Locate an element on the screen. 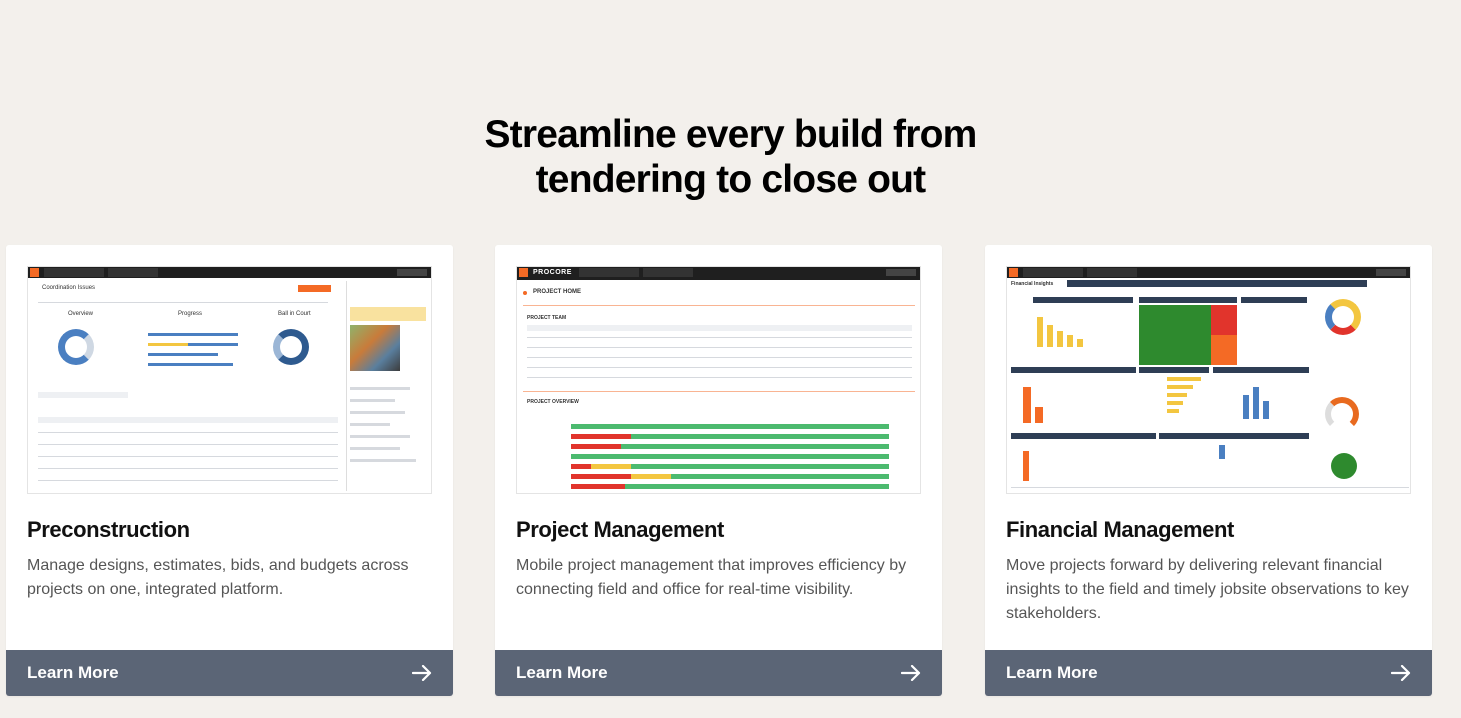  brand-wordmark: PROCORE is located at coordinates (552, 272).